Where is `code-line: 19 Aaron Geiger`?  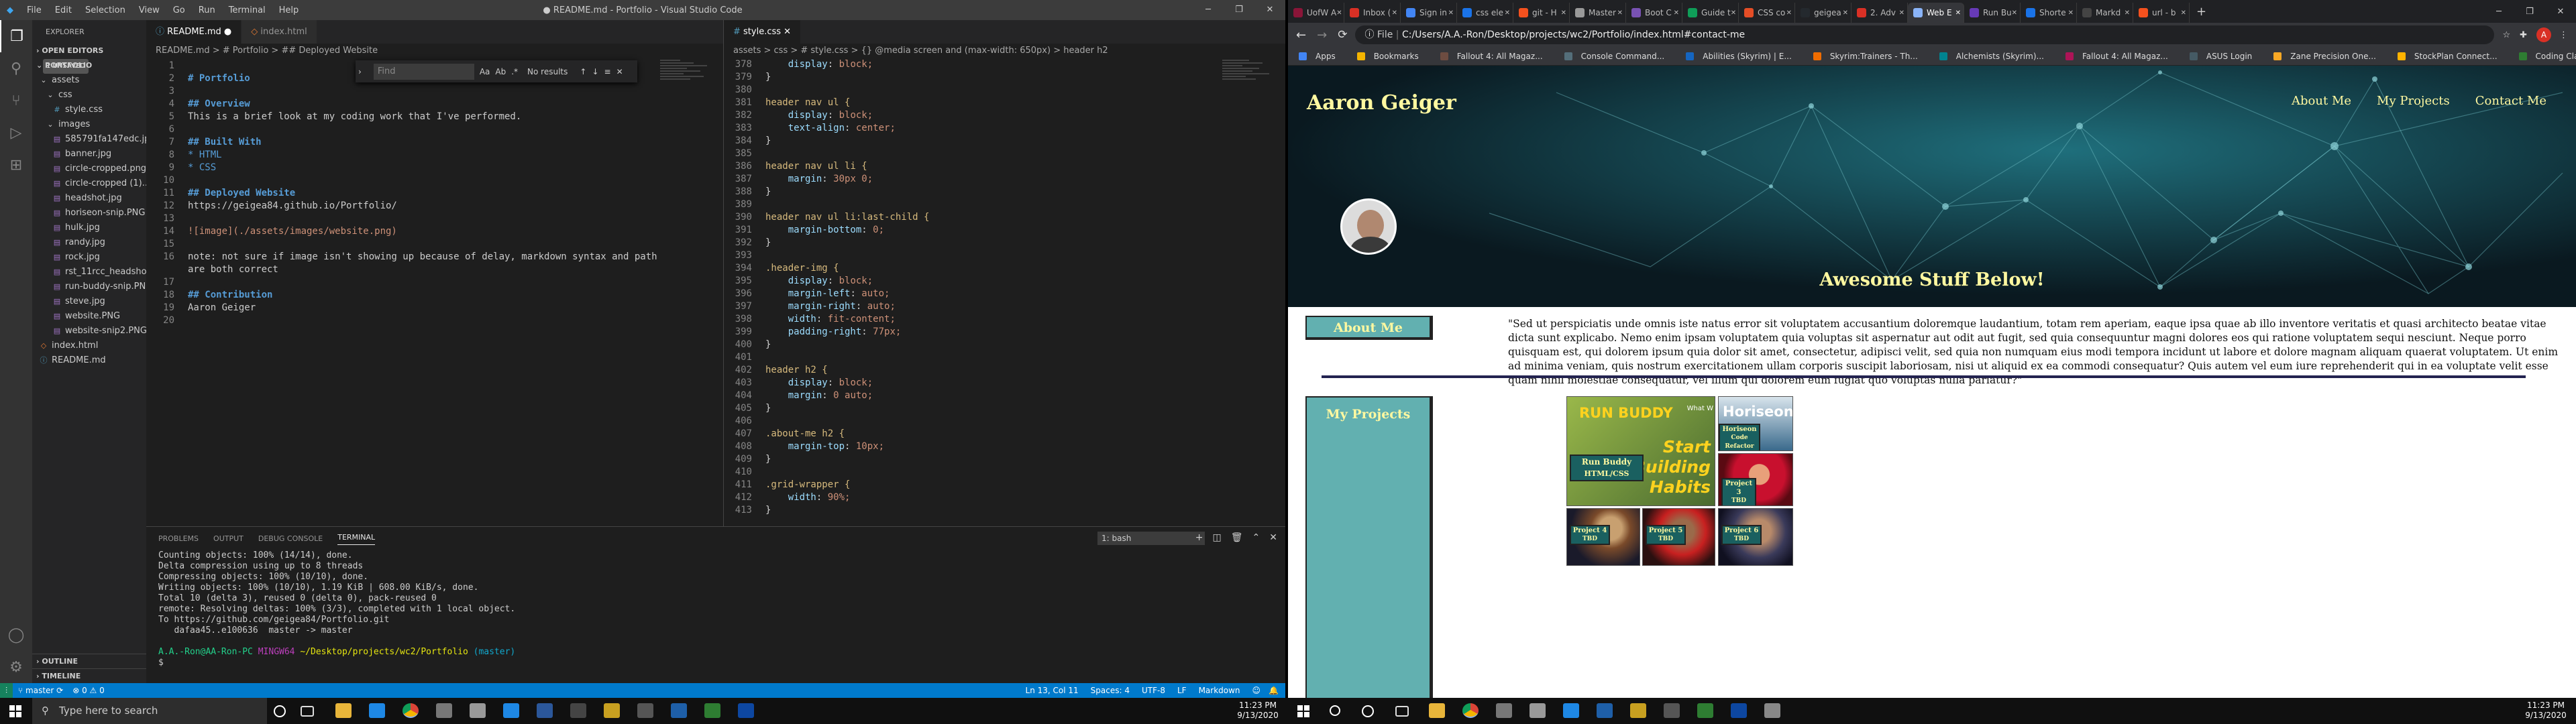 code-line: 19 Aaron Geiger is located at coordinates (434, 308).